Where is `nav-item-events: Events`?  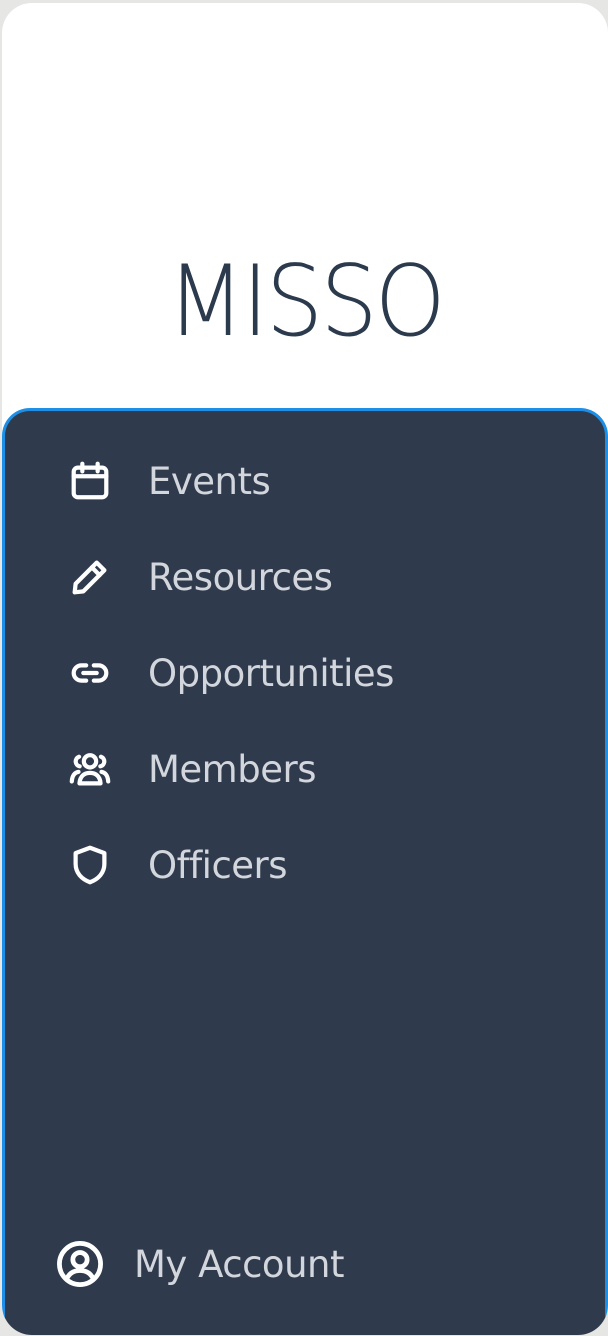 nav-item-events: Events is located at coordinates (165, 481).